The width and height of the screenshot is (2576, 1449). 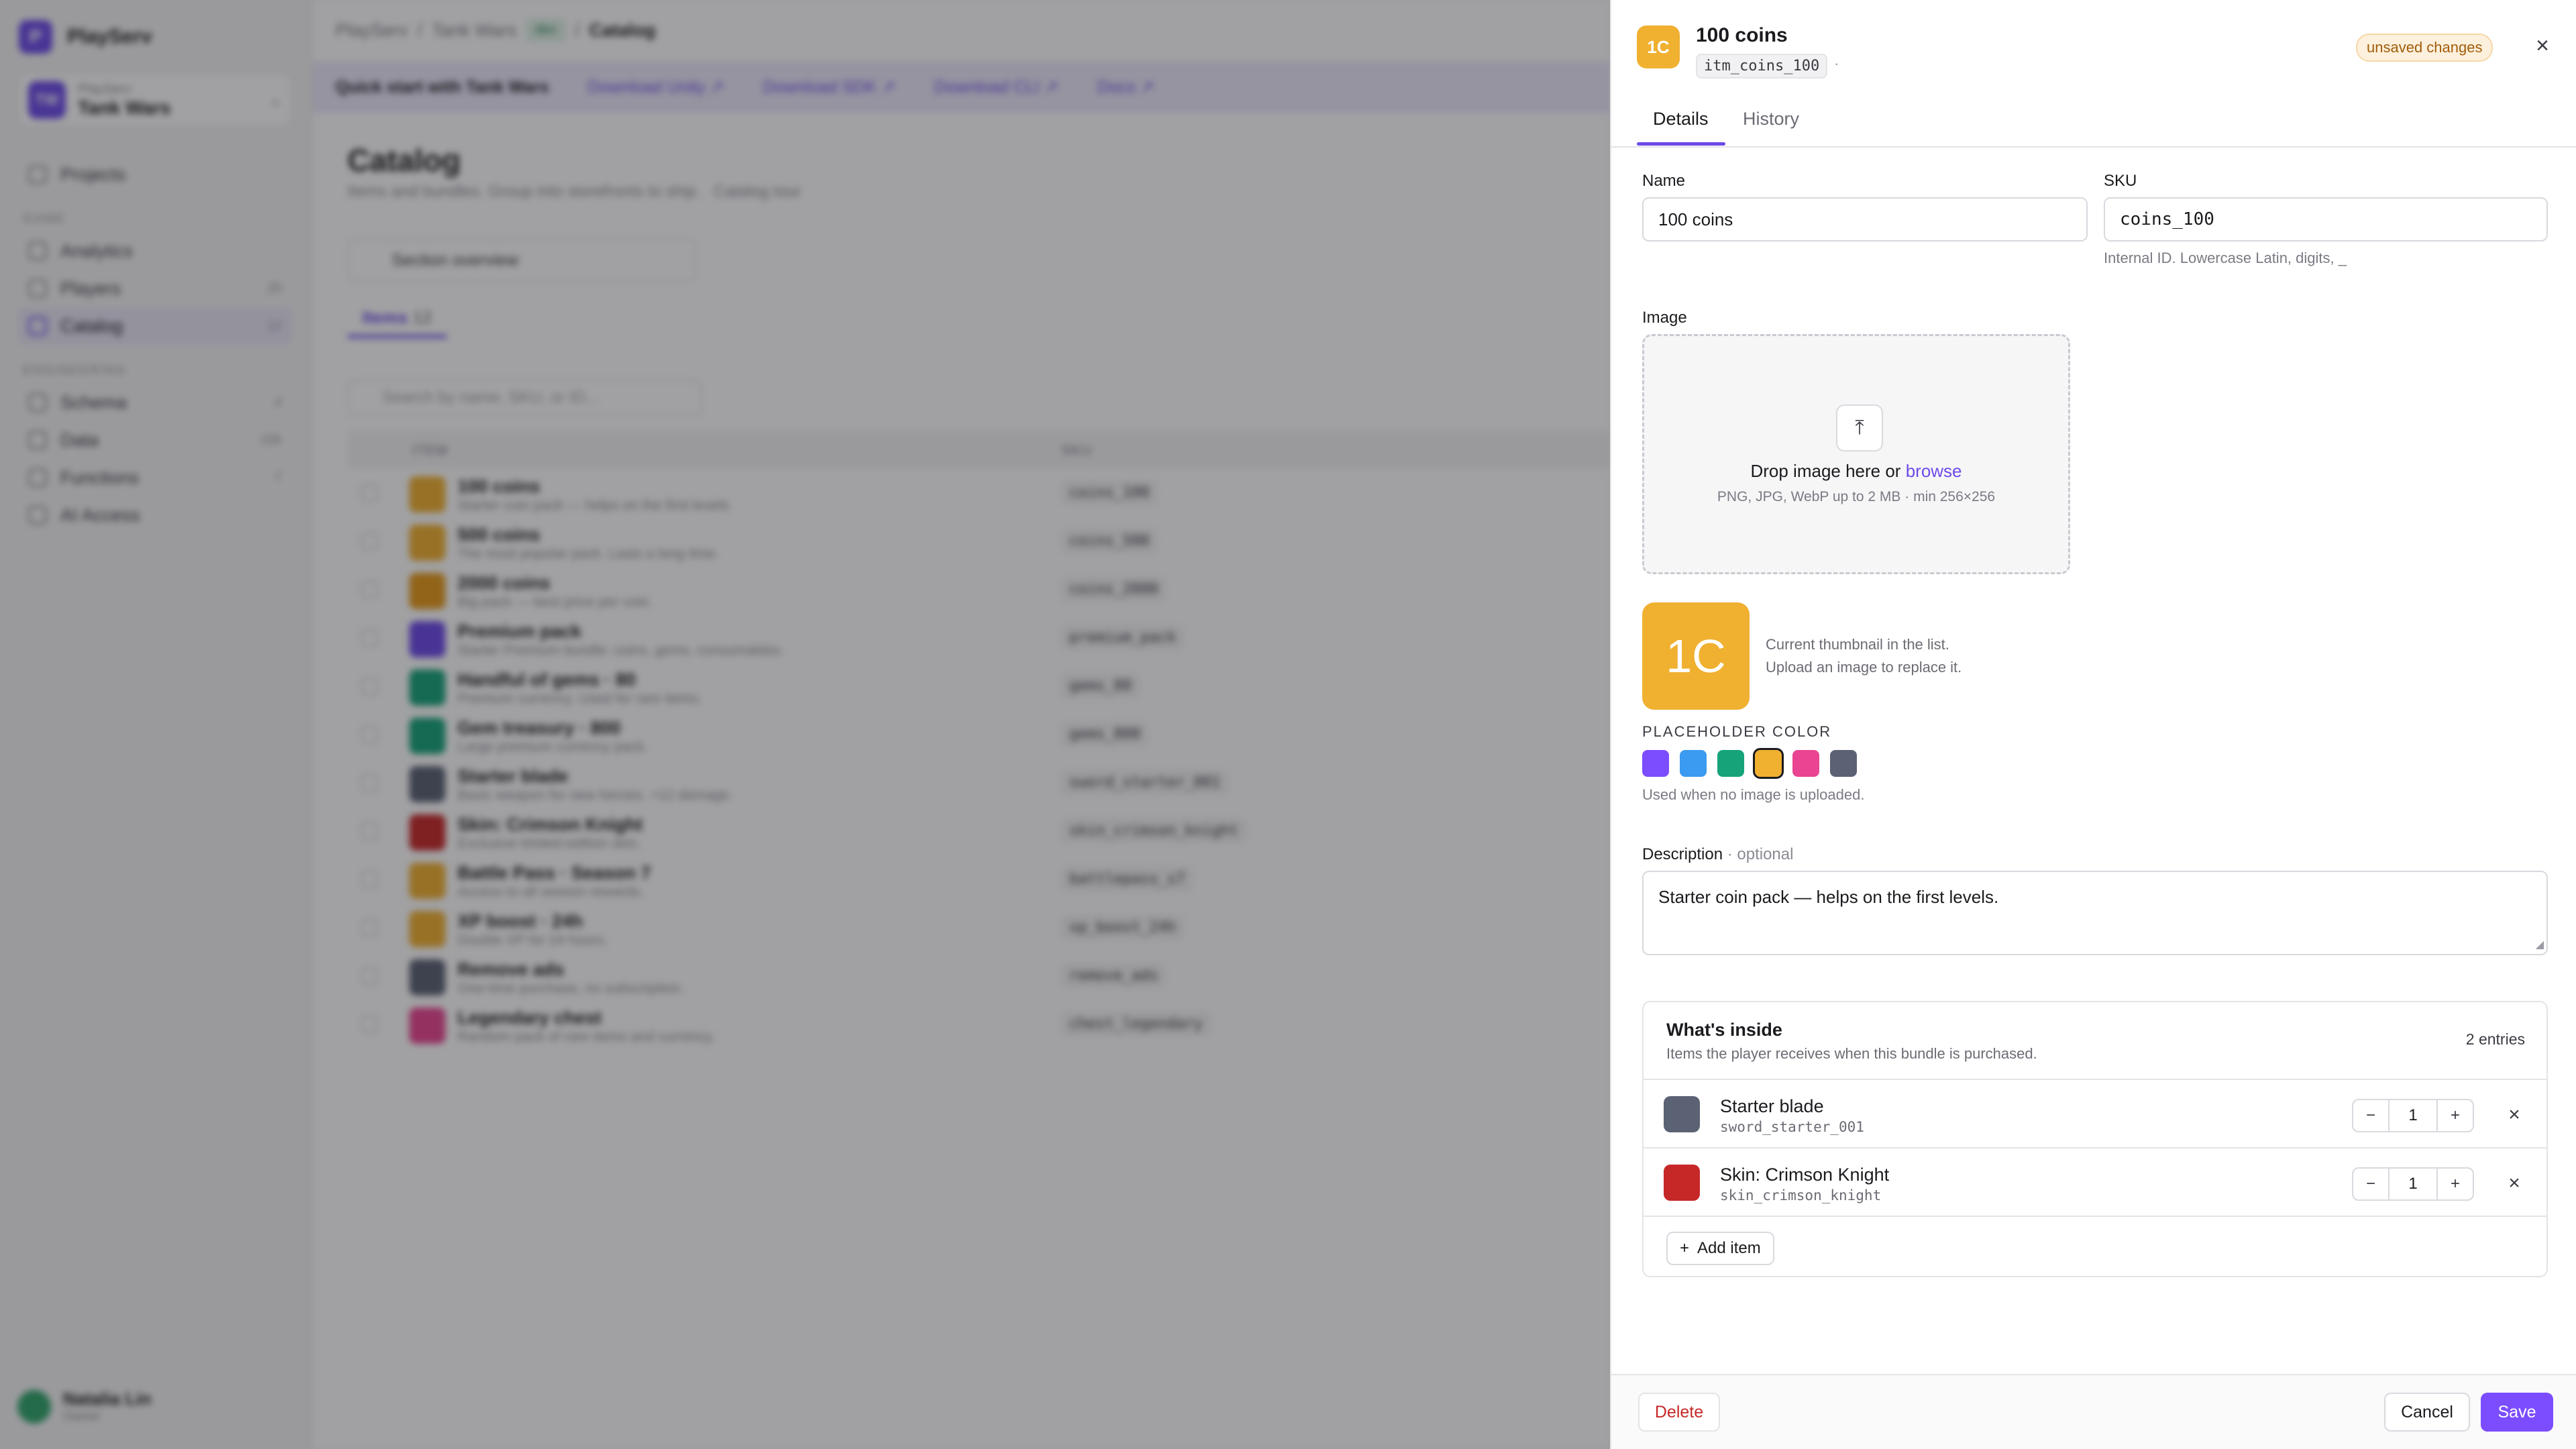 I want to click on bundle-entry: Starter blade sword_starter_001 −1 + ×, so click(x=2095, y=1113).